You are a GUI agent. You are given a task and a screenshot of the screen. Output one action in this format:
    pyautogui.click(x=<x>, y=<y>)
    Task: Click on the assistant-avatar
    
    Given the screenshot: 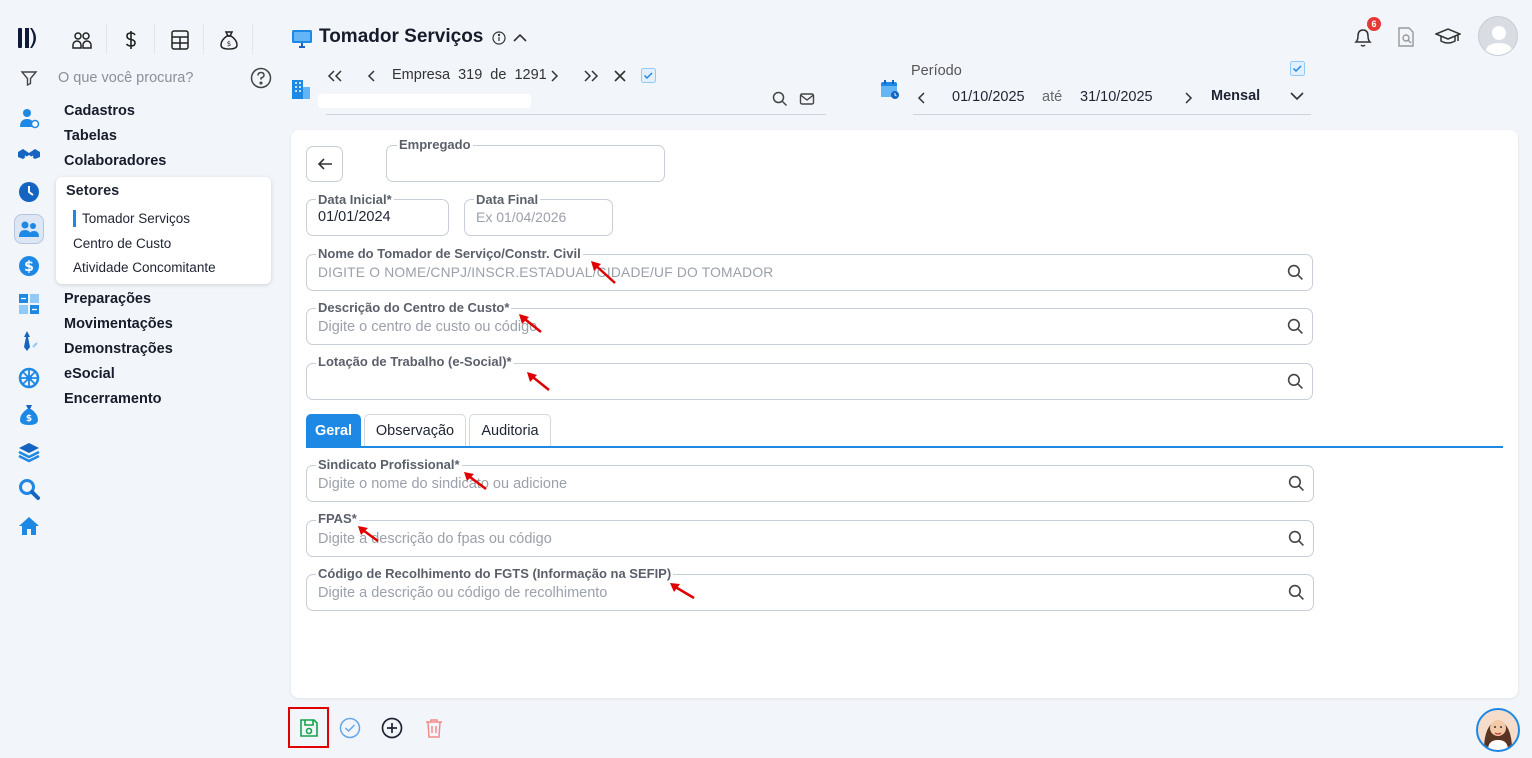 What is the action you would take?
    pyautogui.click(x=1498, y=730)
    